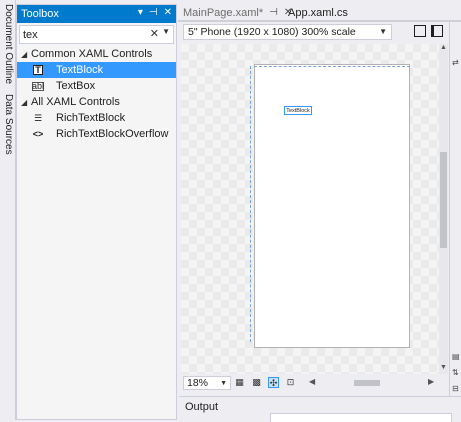 The height and width of the screenshot is (422, 461). I want to click on tab-mainpage-xaml: MainPage.xaml* ⊣ ✕, so click(237, 12).